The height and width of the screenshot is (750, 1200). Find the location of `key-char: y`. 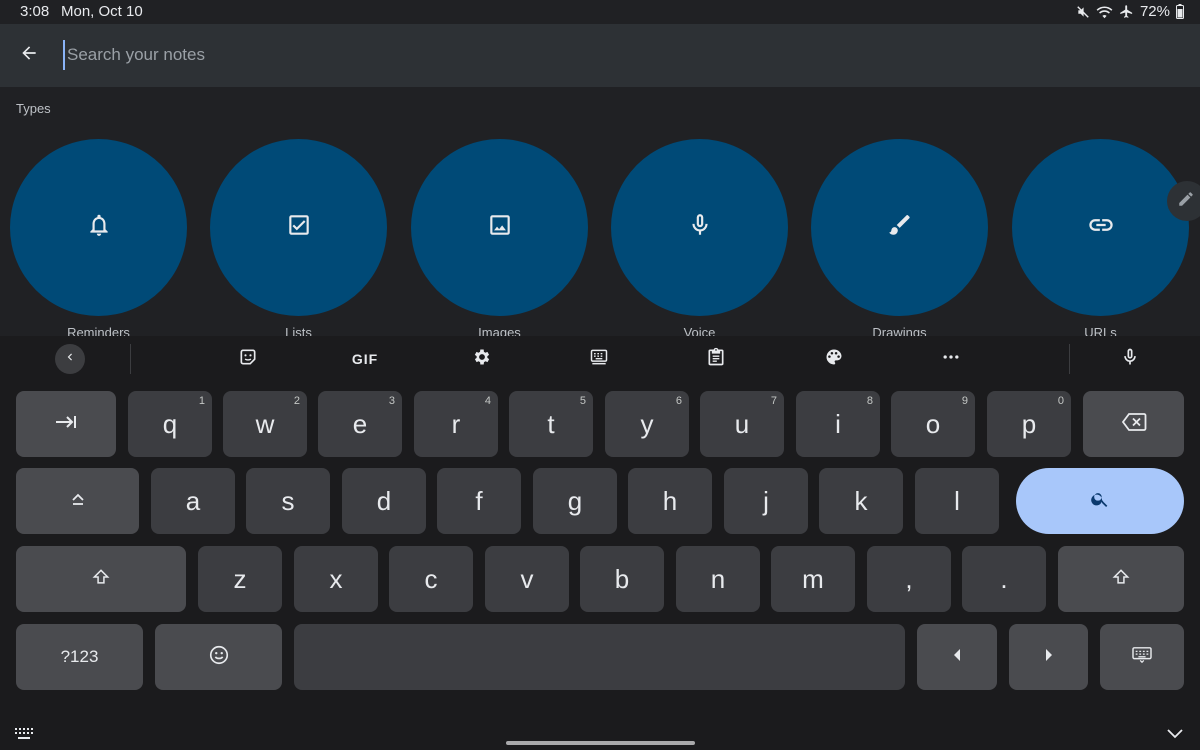

key-char: y is located at coordinates (647, 423).